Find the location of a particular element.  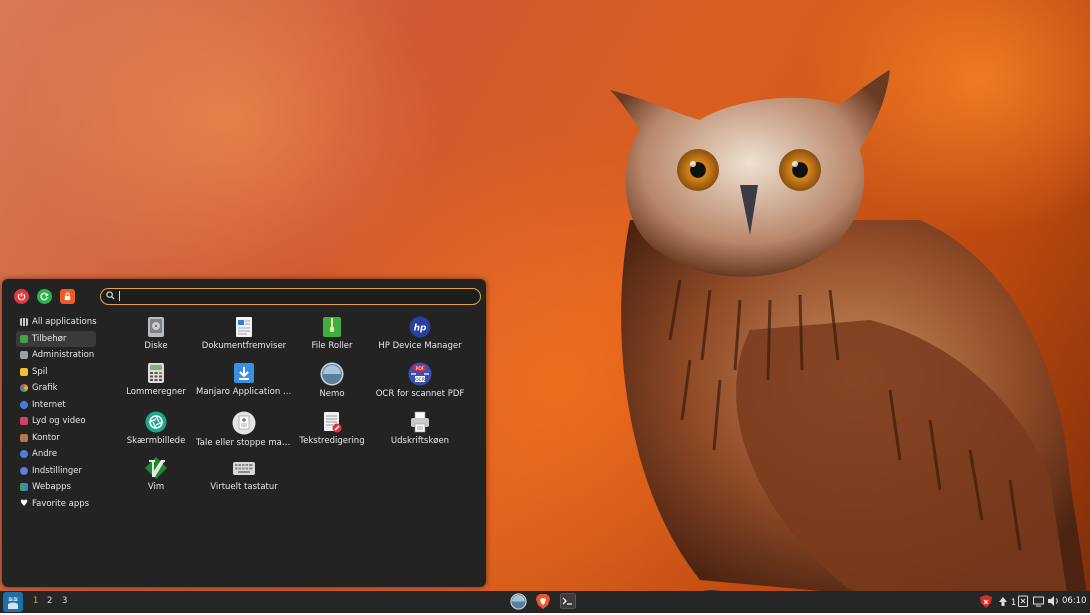

category-tilbehor: Tilbehør is located at coordinates (56, 338).